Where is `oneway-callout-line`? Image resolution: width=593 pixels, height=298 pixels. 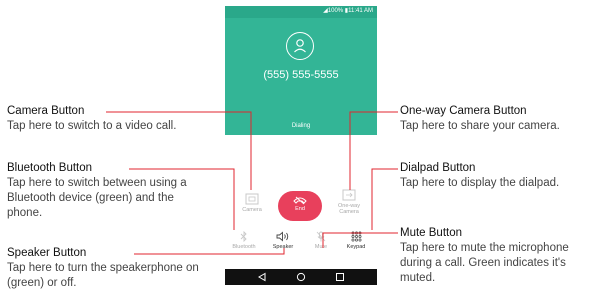
oneway-callout-line is located at coordinates (373, 150).